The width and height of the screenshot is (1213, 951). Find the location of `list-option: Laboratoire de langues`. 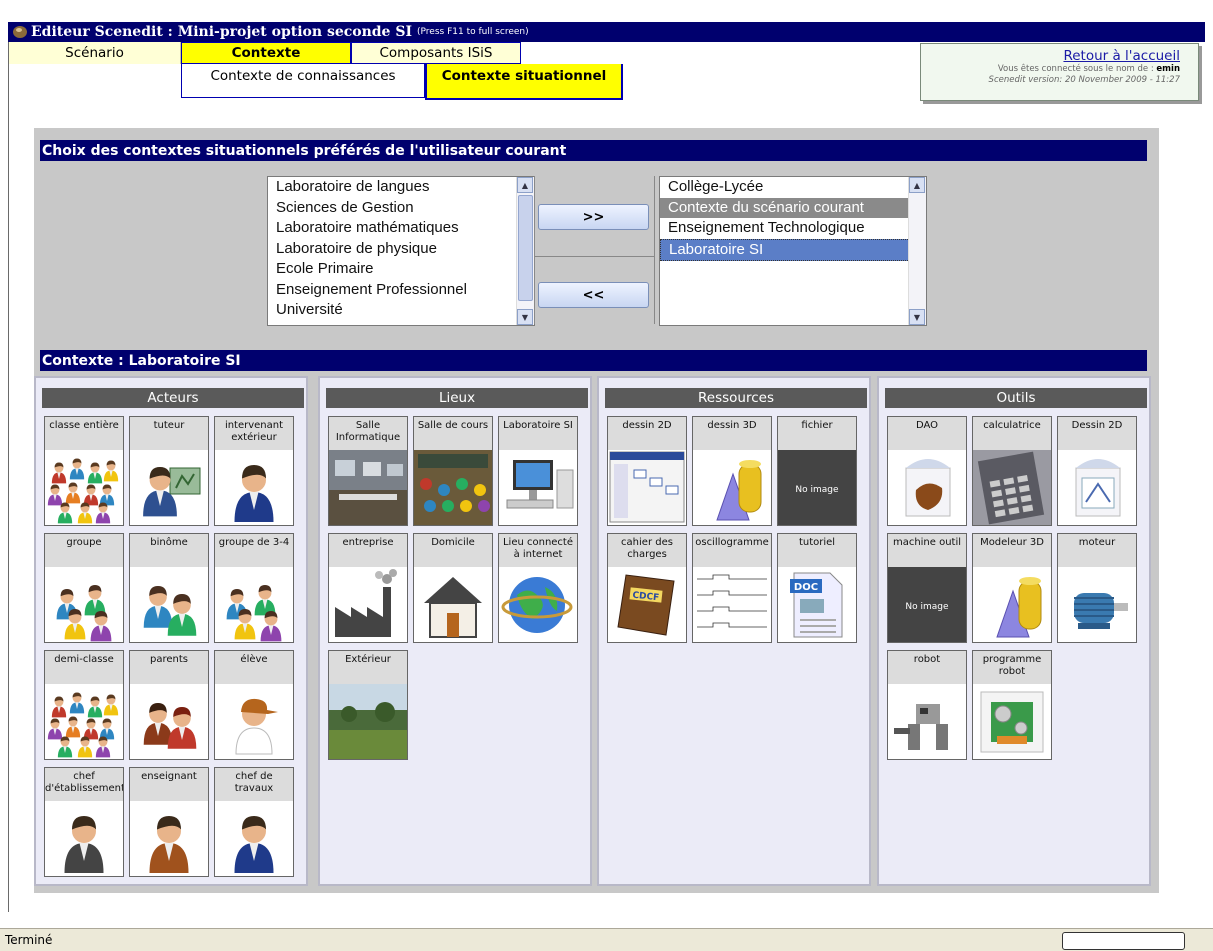

list-option: Laboratoire de langues is located at coordinates (401, 187).